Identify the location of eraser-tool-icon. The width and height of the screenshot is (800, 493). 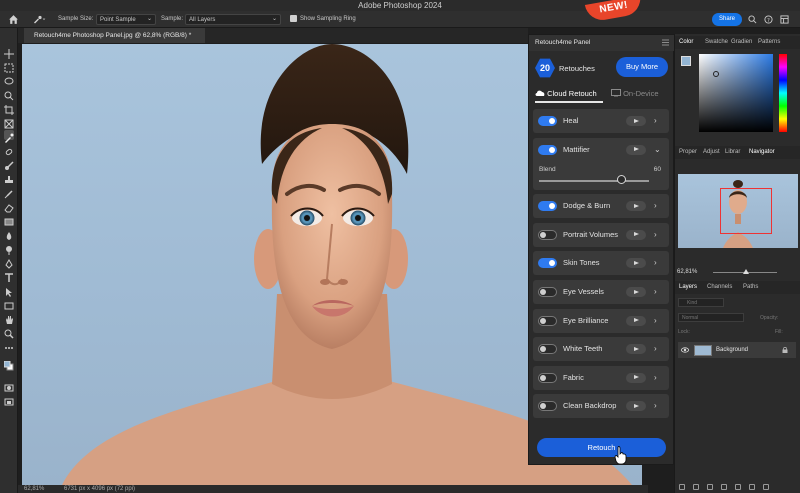
(9, 206).